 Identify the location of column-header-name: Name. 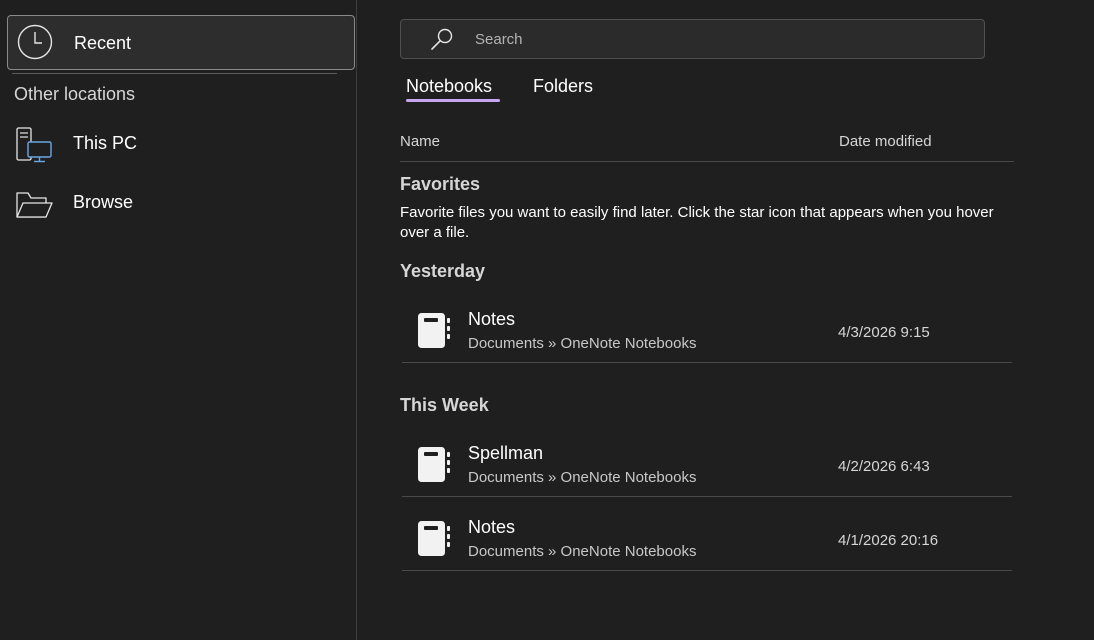
(420, 141).